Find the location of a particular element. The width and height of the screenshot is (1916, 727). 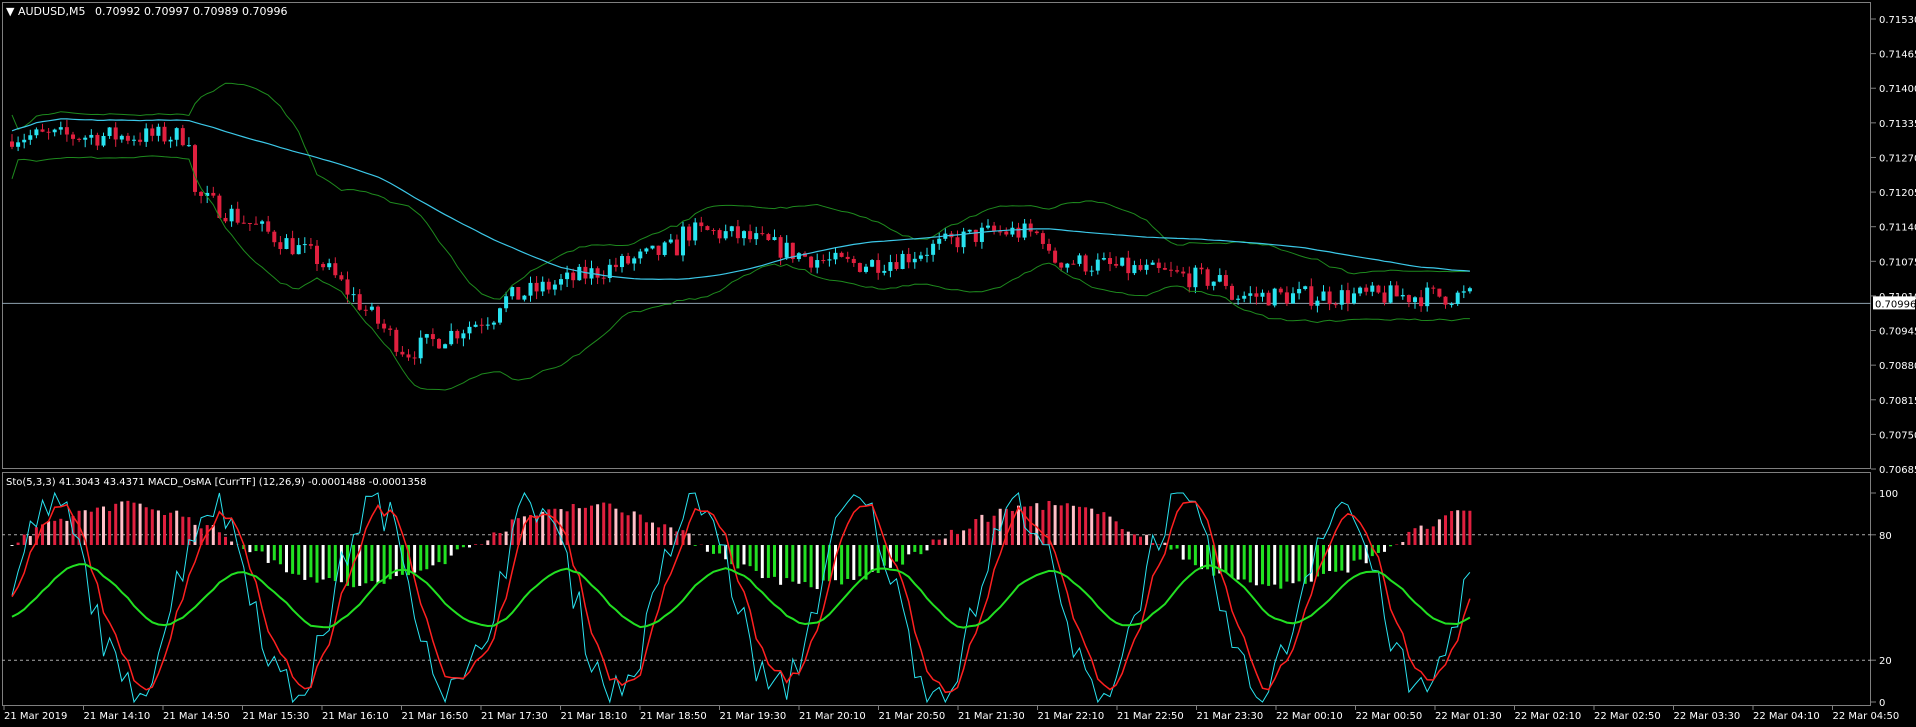

time-tick-label: 21 Mar 21:30 is located at coordinates (991, 716).